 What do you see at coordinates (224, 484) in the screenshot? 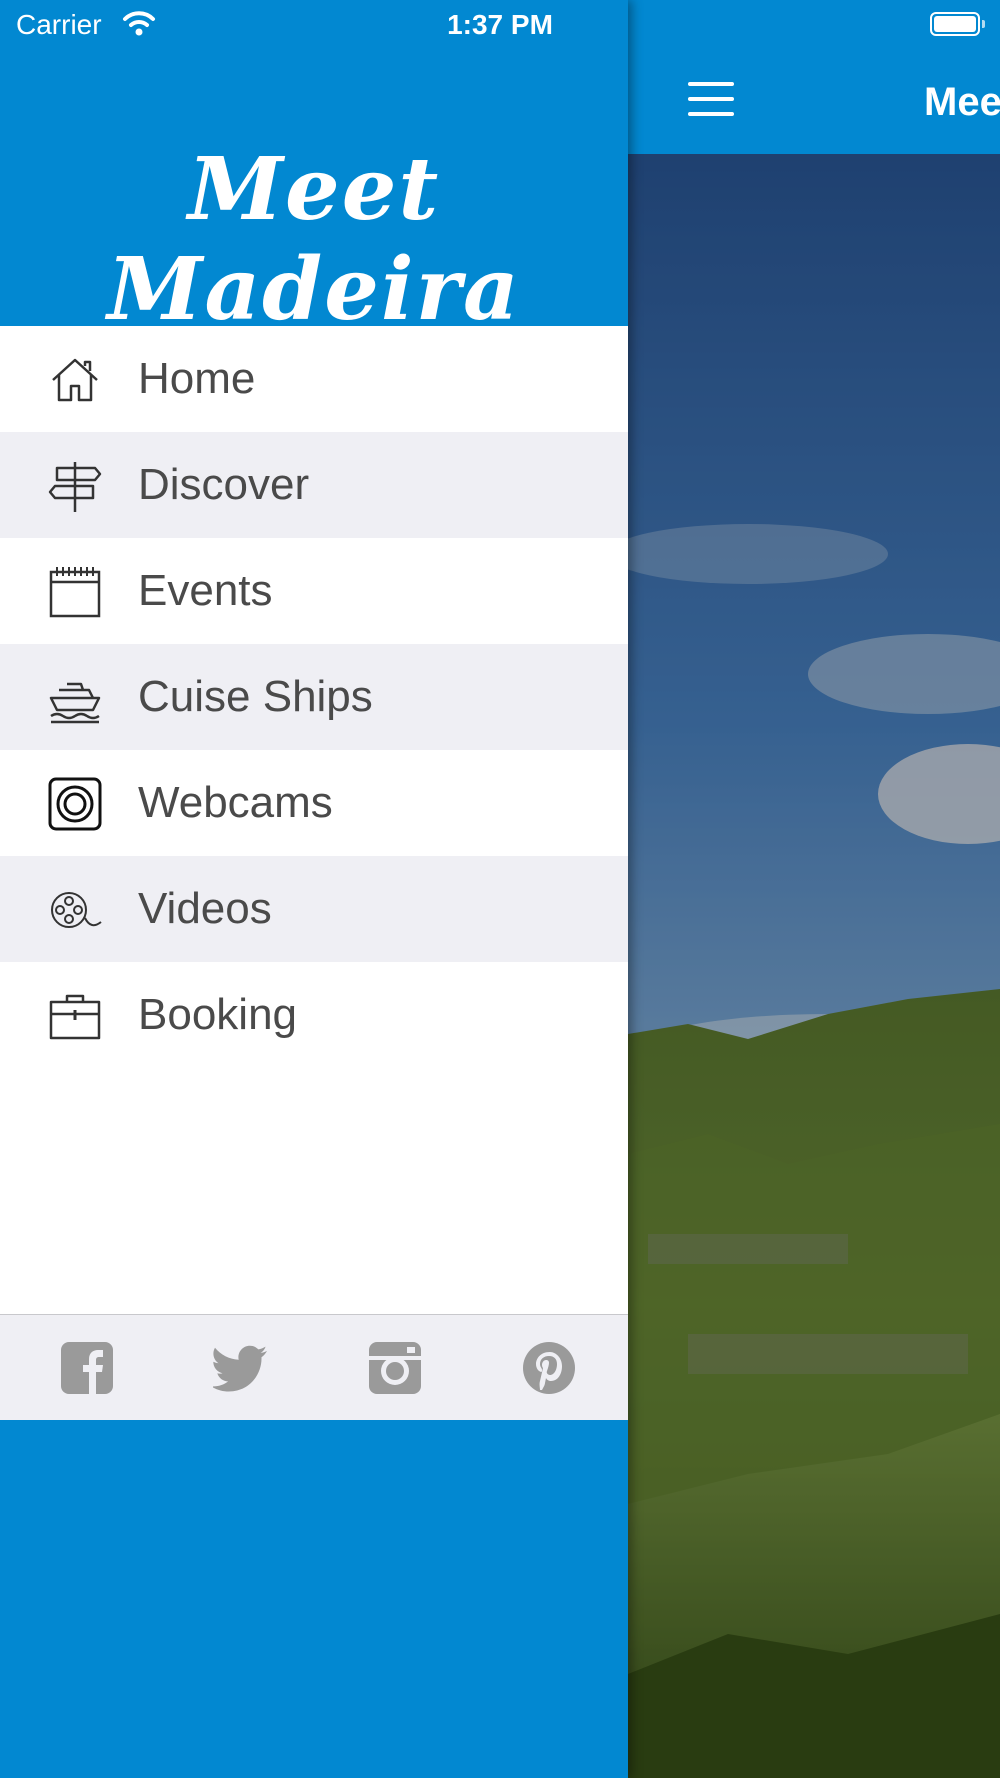
I see `menu-label: Discover` at bounding box center [224, 484].